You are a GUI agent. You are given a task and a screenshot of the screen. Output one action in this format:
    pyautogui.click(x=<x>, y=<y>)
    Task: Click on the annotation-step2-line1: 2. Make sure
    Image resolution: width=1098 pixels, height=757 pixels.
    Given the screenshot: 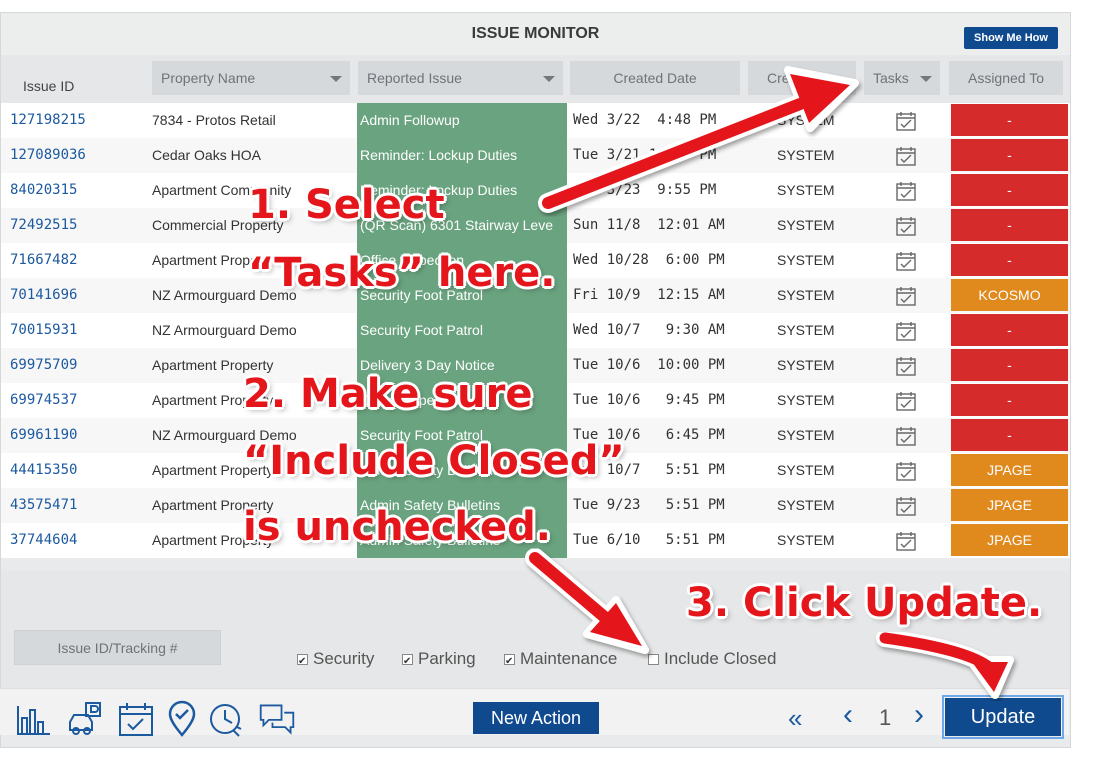 What is the action you would take?
    pyautogui.click(x=388, y=394)
    